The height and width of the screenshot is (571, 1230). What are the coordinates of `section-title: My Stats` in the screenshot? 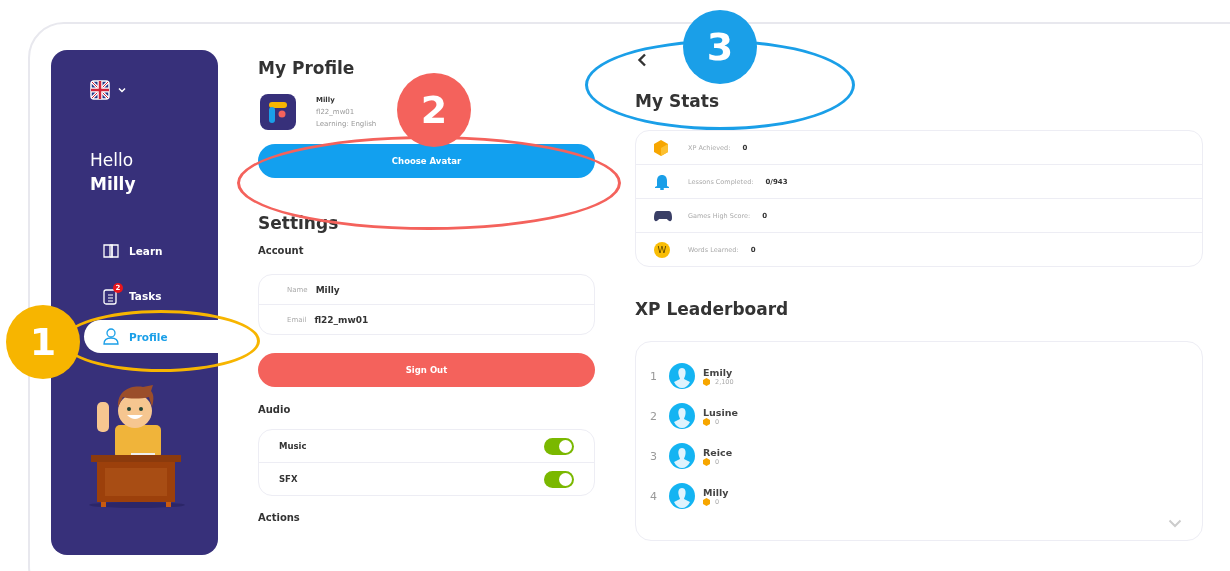 It's located at (677, 101).